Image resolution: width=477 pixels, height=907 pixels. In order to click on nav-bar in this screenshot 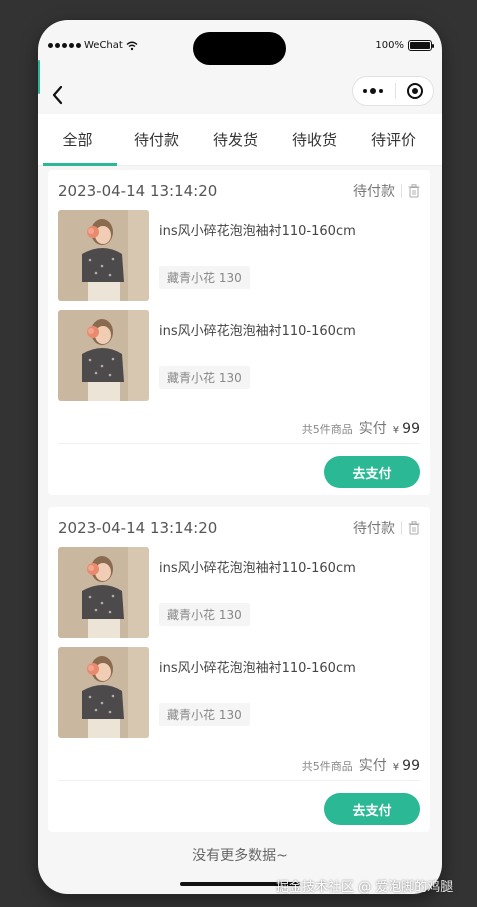, I will do `click(240, 96)`.